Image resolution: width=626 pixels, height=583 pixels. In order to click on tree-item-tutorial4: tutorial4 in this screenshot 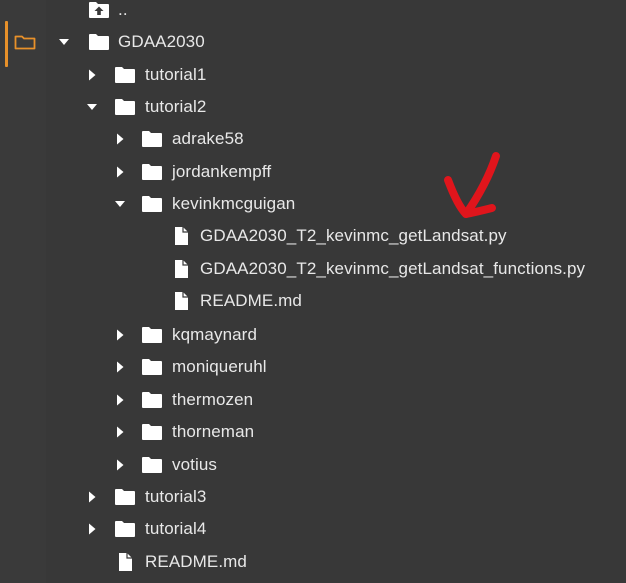, I will do `click(313, 529)`.